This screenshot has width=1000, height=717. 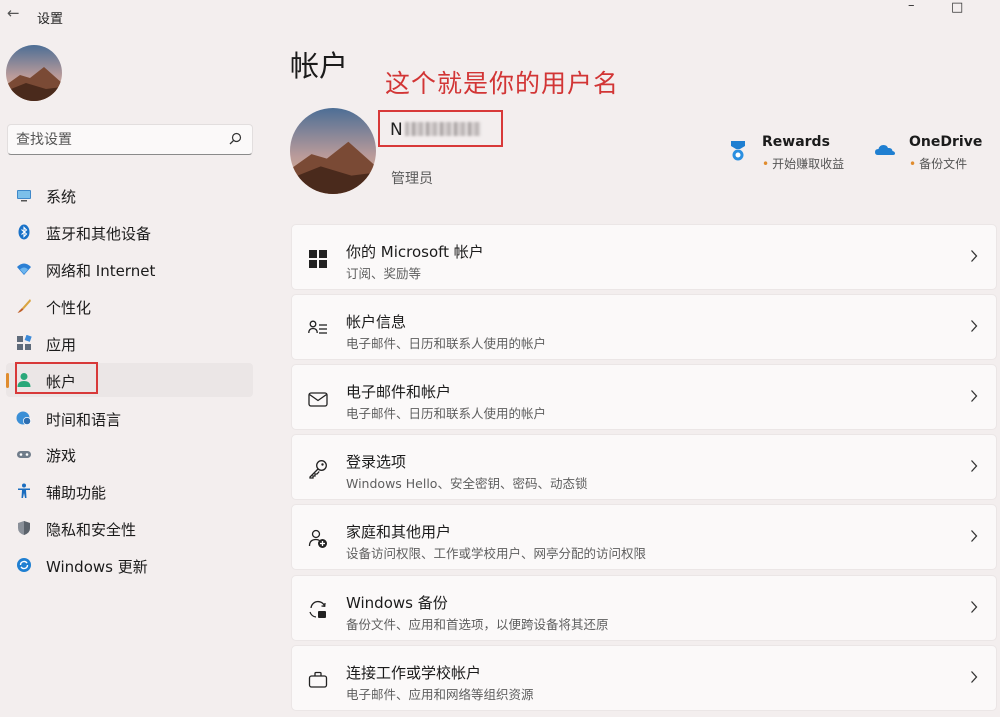 I want to click on sidebar-item-privacy: 隐私和安全性, so click(x=129, y=528).